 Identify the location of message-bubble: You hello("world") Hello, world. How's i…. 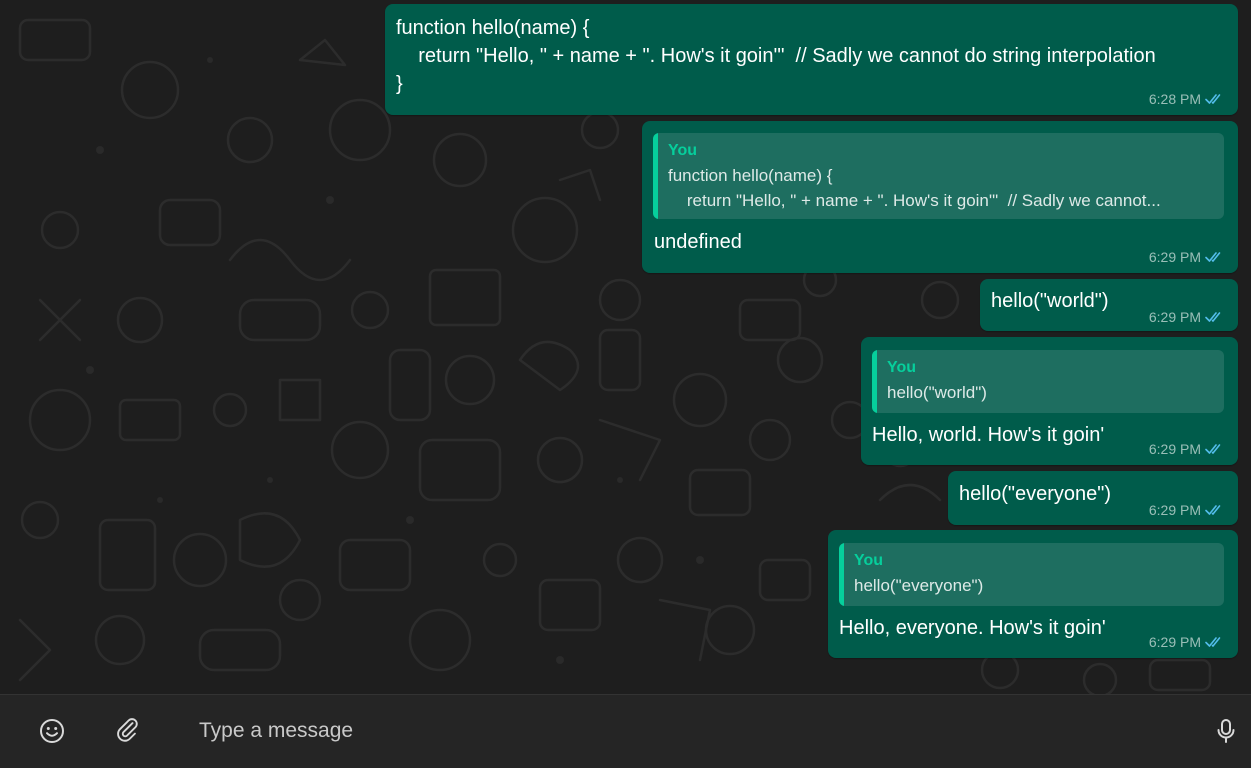
(1049, 401).